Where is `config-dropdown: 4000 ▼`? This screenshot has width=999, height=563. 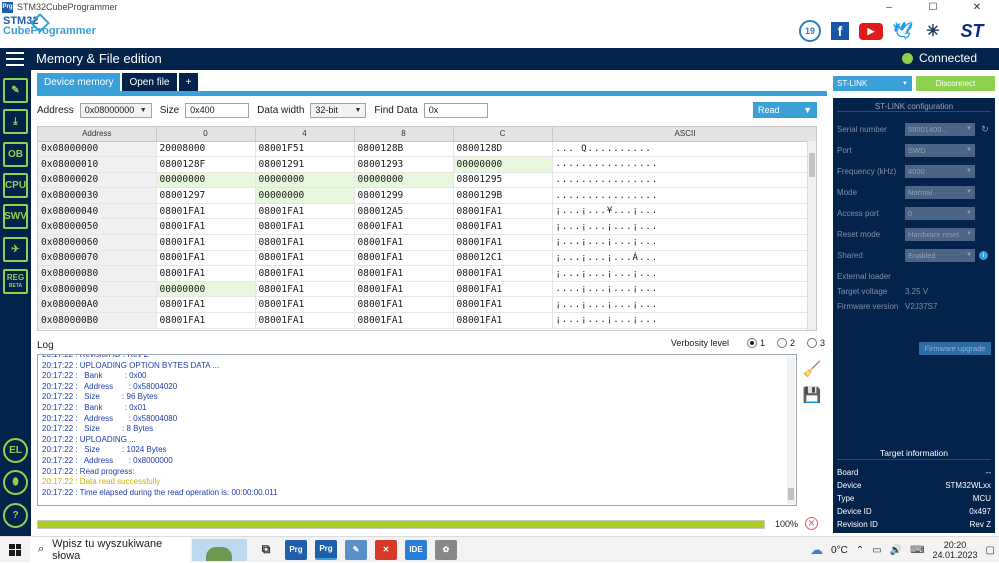
config-dropdown: 4000 ▼ is located at coordinates (940, 171).